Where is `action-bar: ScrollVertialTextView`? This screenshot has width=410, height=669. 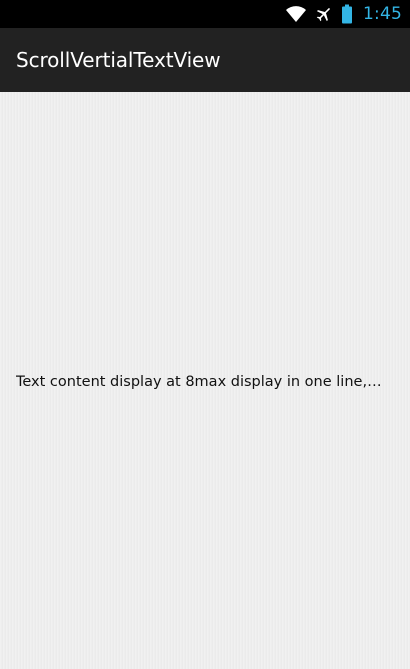 action-bar: ScrollVertialTextView is located at coordinates (205, 60).